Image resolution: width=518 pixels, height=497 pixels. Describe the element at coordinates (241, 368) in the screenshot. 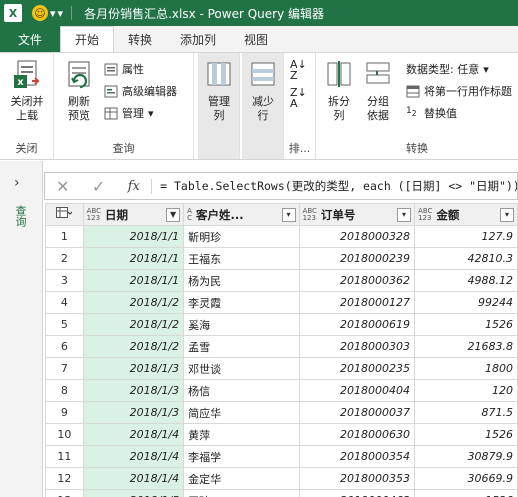

I see `customer-cell: 邓世谈` at that location.